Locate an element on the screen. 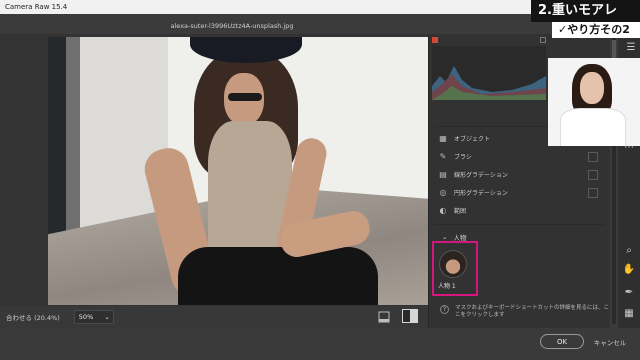 The width and height of the screenshot is (640, 360). shadow-clipping-warning-icon is located at coordinates (435, 40).